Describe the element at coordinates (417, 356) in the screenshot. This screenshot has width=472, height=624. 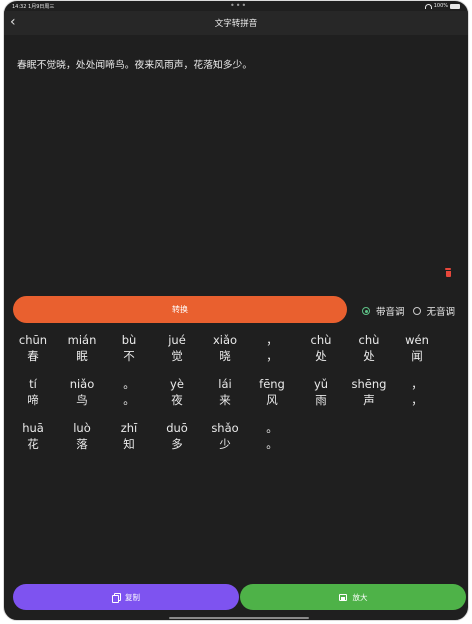
I see `hanzi-character: 闻` at that location.